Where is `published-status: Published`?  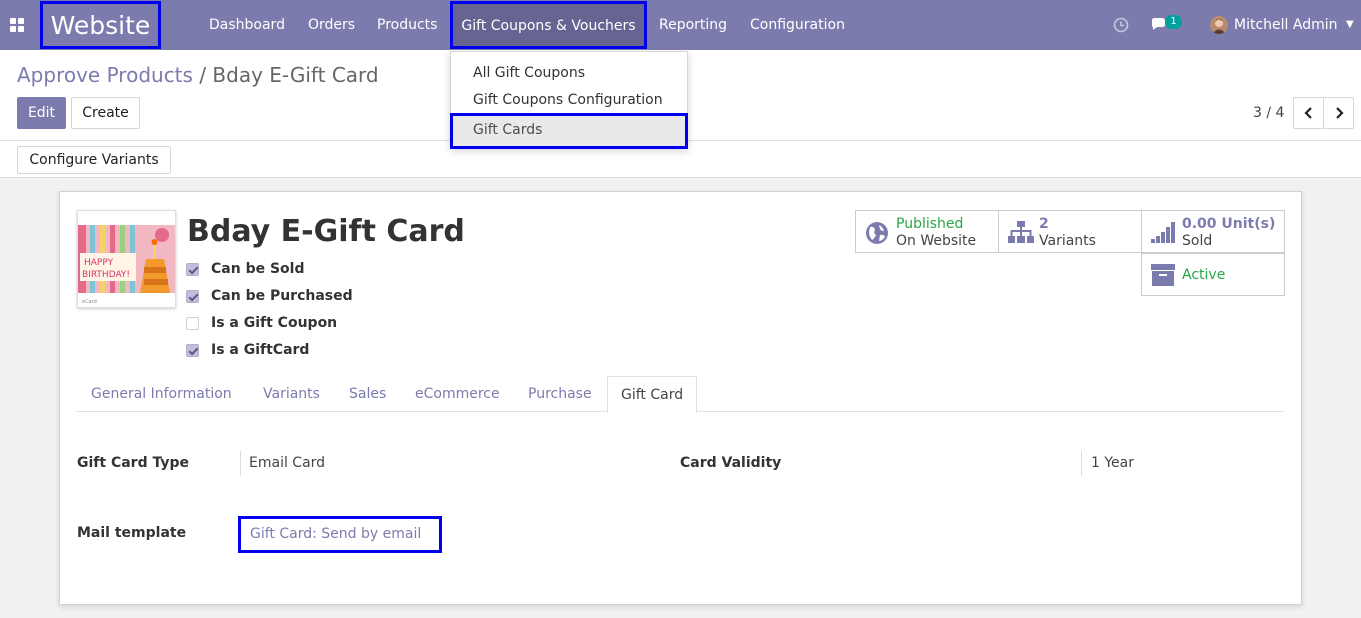 published-status: Published is located at coordinates (930, 224).